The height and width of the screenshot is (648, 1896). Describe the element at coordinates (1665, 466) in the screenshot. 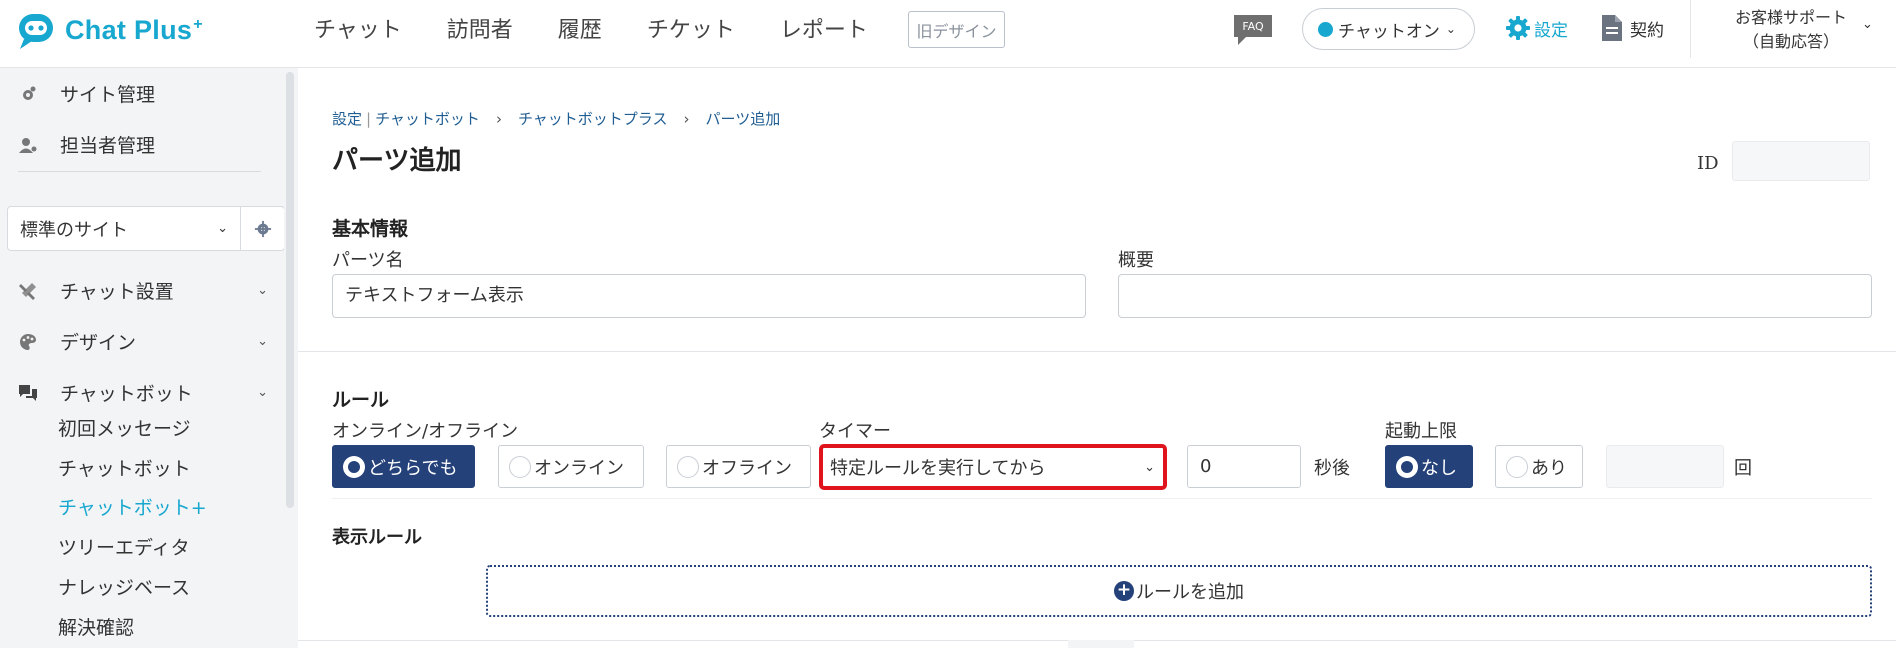

I see `limit-count-input` at that location.